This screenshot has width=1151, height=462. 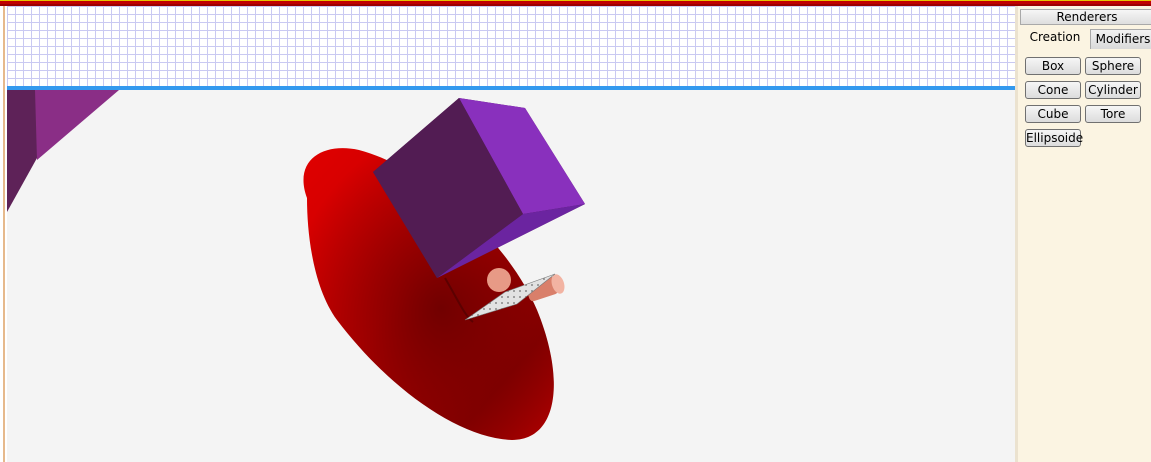 What do you see at coordinates (1113, 114) in the screenshot?
I see `tore-button: Tore` at bounding box center [1113, 114].